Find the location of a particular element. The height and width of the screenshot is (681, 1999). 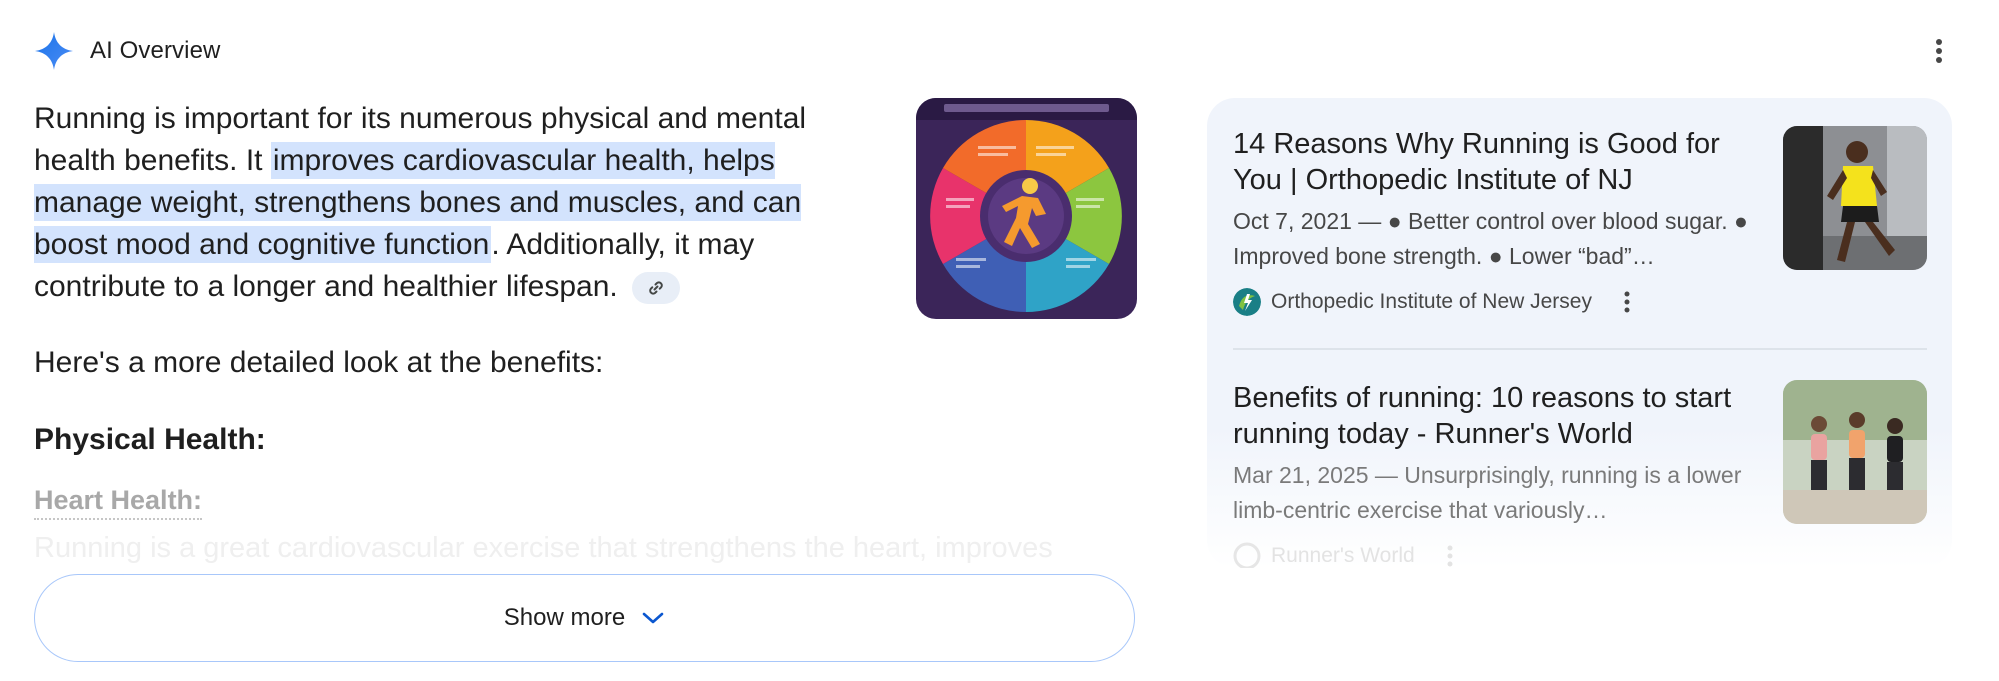

source-name: Orthopedic Institute of New Jersey is located at coordinates (1431, 301).